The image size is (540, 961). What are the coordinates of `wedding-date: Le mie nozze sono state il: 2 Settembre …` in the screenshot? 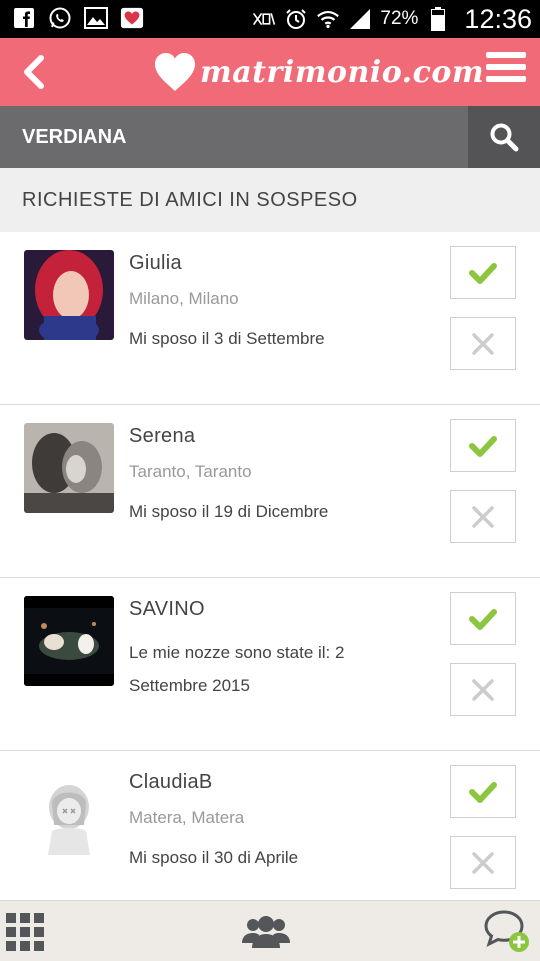 It's located at (237, 669).